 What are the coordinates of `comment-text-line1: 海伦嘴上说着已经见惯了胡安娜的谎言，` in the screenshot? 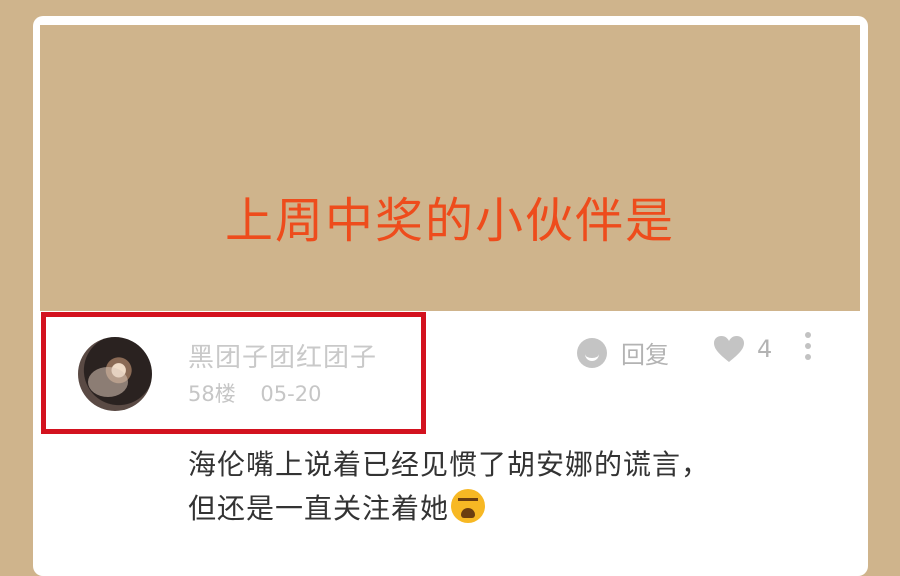 It's located at (449, 464).